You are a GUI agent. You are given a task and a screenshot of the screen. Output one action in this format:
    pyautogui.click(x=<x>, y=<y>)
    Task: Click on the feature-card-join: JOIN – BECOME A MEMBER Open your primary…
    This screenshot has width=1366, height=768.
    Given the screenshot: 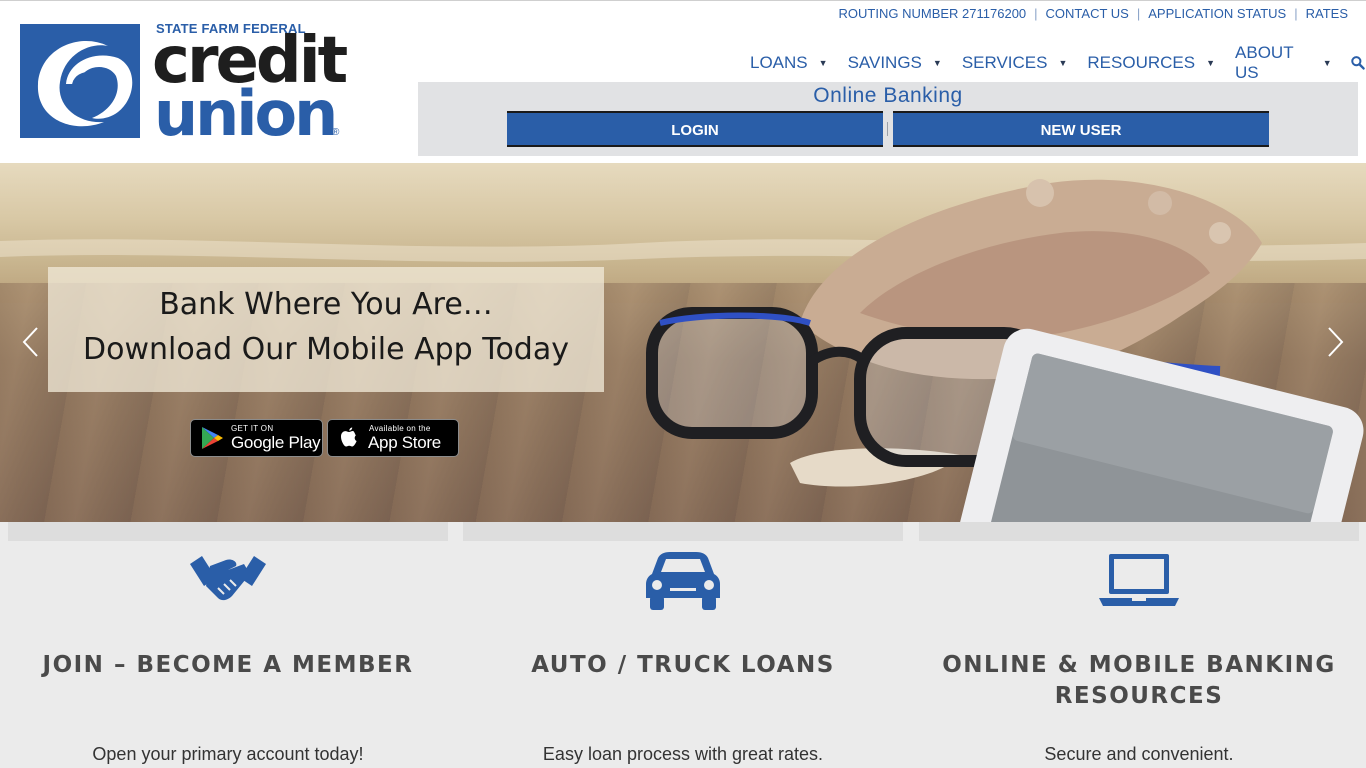 What is the action you would take?
    pyautogui.click(x=228, y=645)
    